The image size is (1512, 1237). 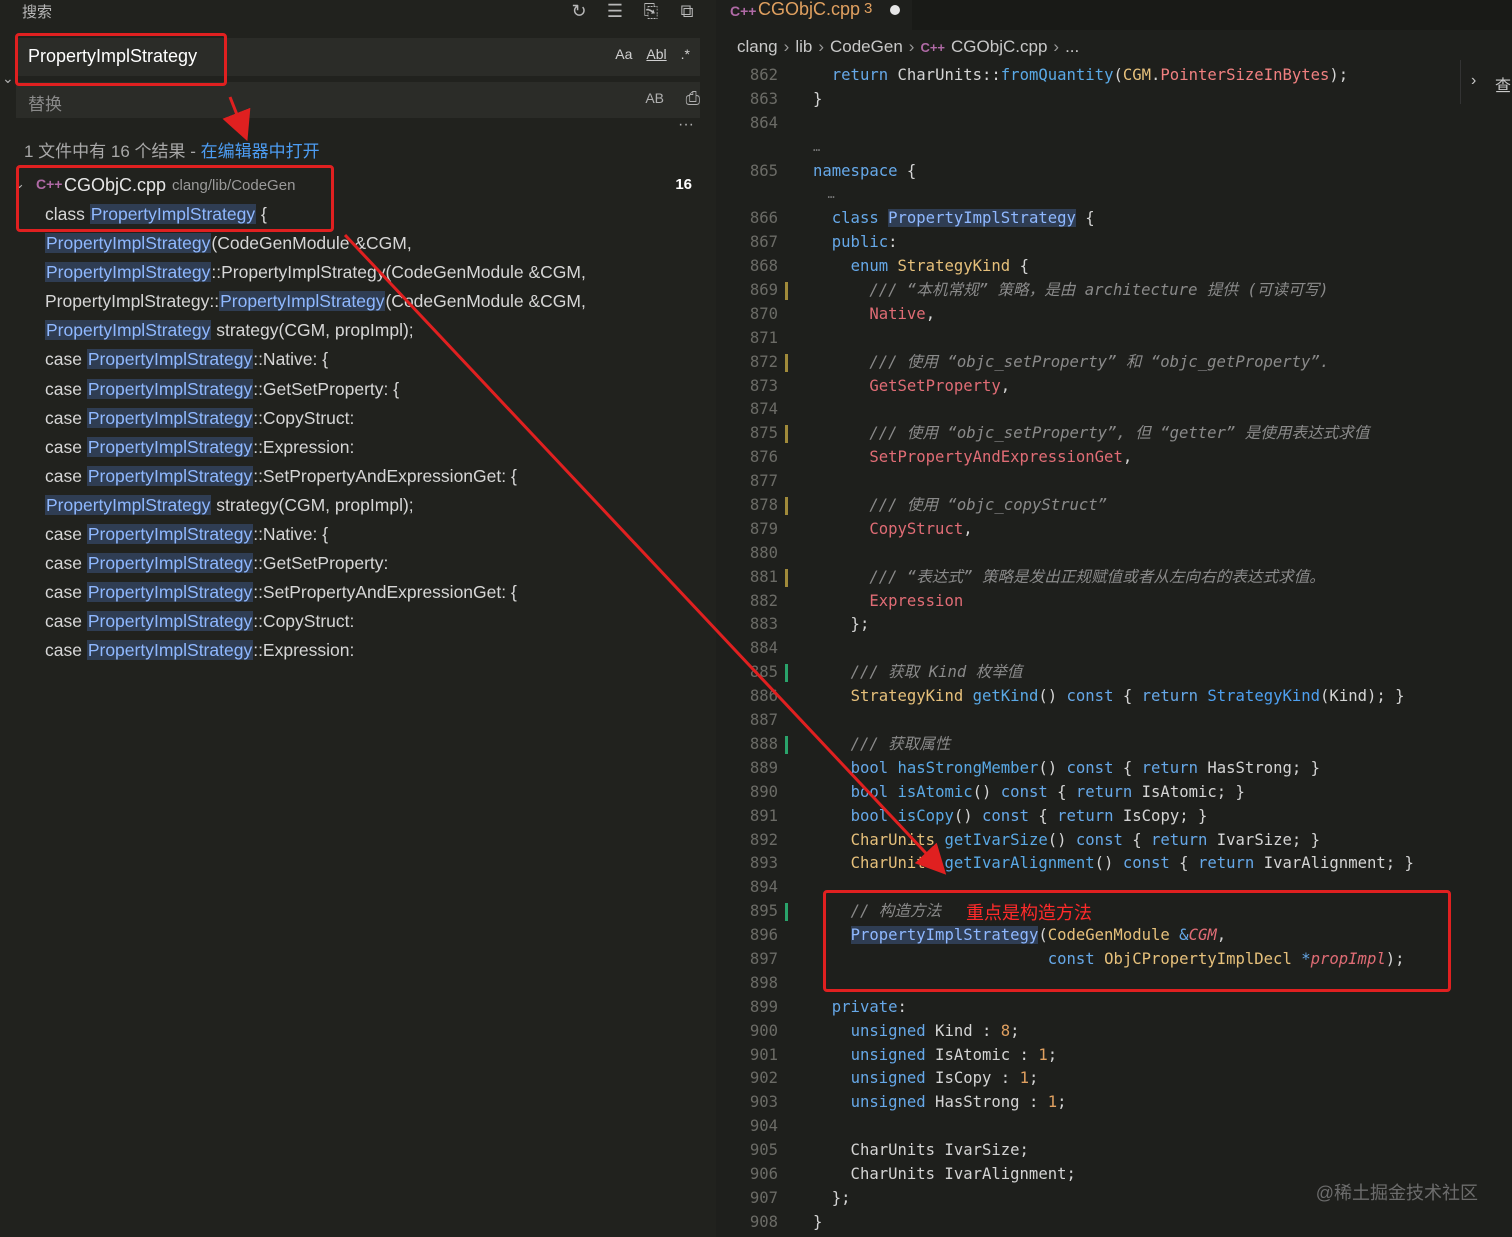 What do you see at coordinates (921, 528) in the screenshot?
I see `code-text: CopyStruct,` at bounding box center [921, 528].